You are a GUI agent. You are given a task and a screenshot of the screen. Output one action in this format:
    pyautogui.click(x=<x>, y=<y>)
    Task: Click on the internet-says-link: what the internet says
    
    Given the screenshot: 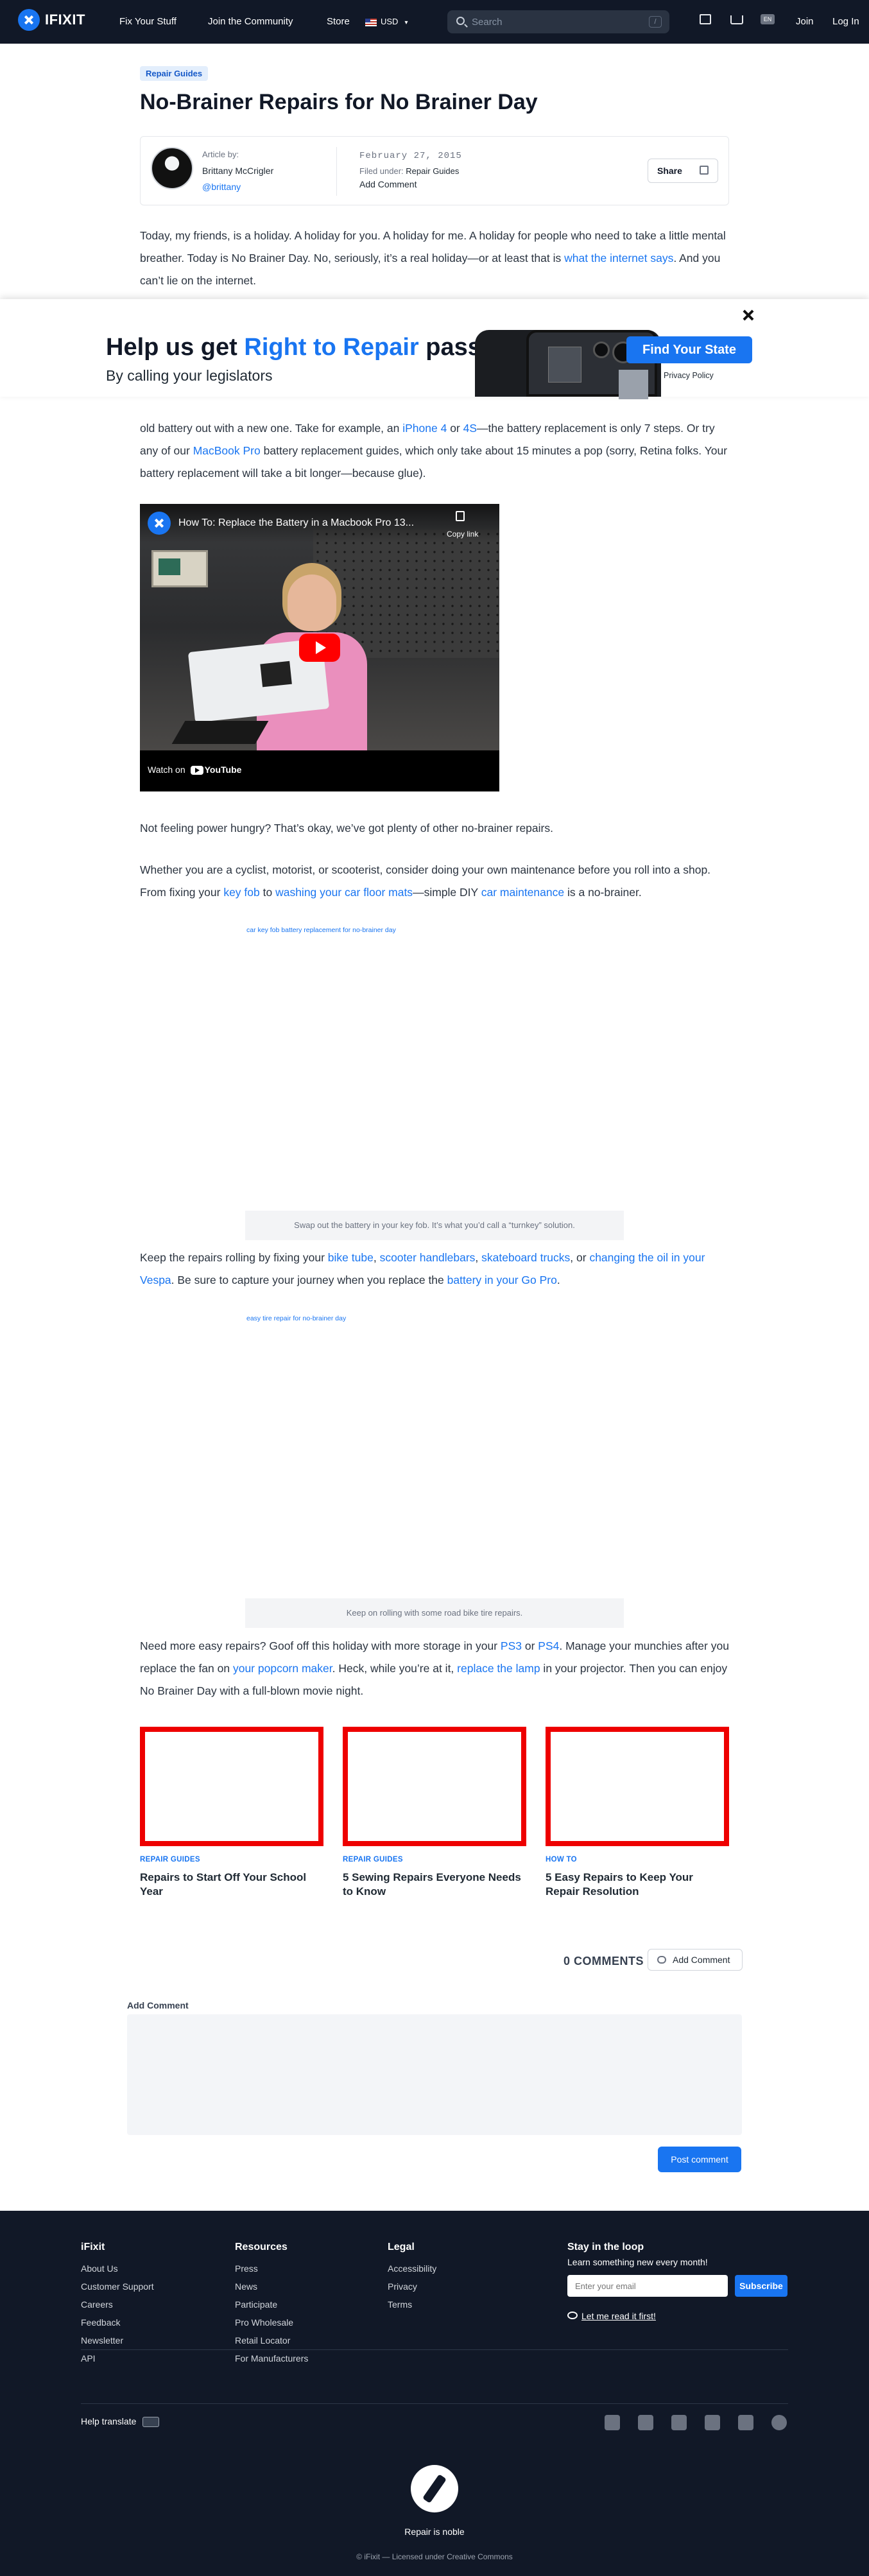 What is the action you would take?
    pyautogui.click(x=618, y=258)
    